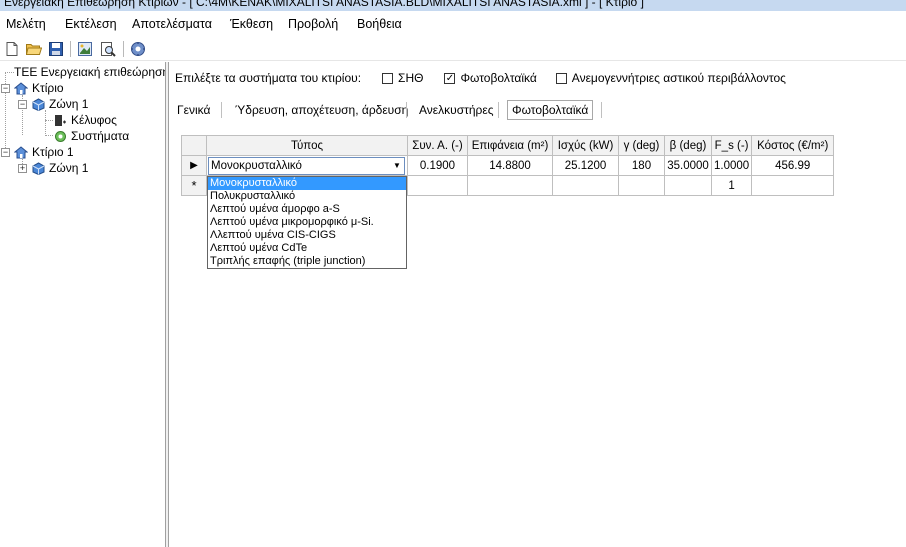 The height and width of the screenshot is (547, 906). Describe the element at coordinates (688, 165) in the screenshot. I see `cell-beta: 35.0000` at that location.